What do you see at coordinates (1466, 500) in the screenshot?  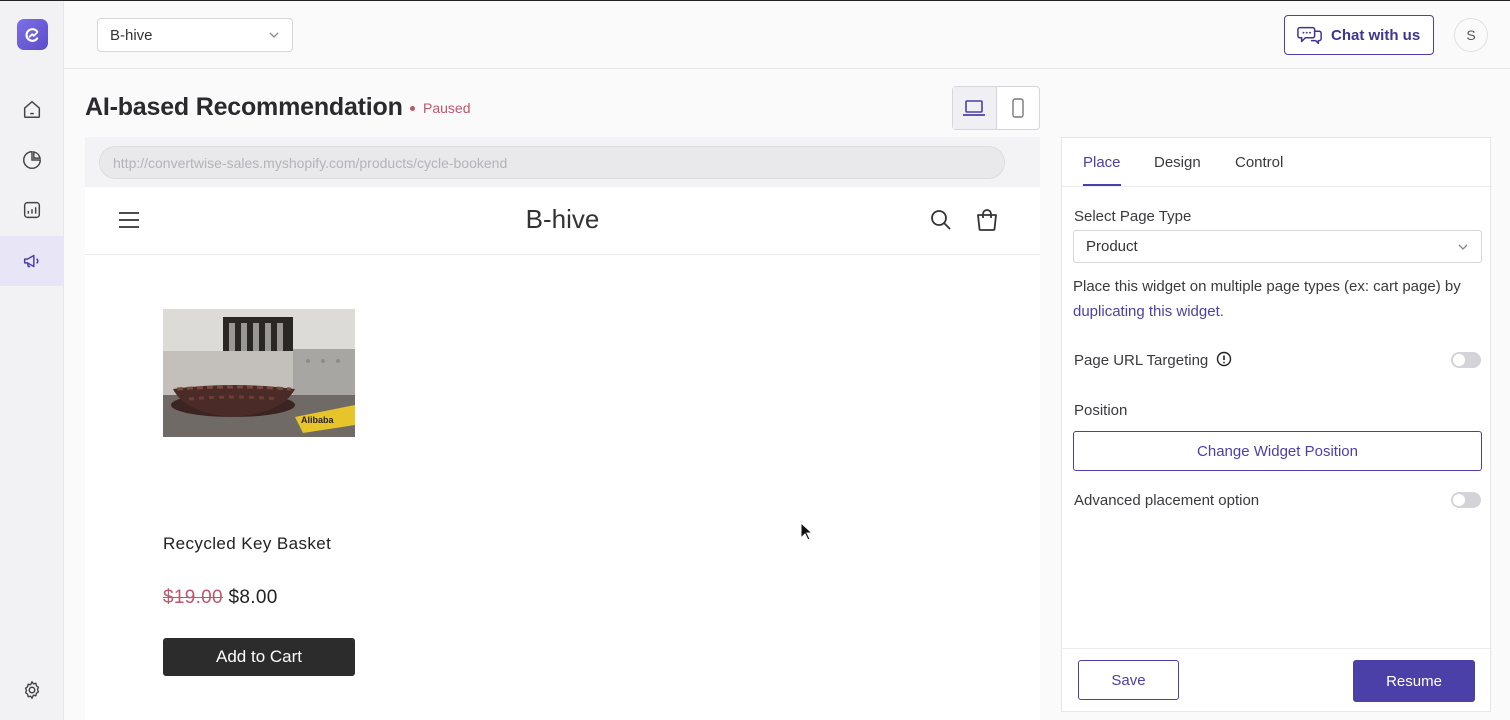 I see `advanced-placement-toggle` at bounding box center [1466, 500].